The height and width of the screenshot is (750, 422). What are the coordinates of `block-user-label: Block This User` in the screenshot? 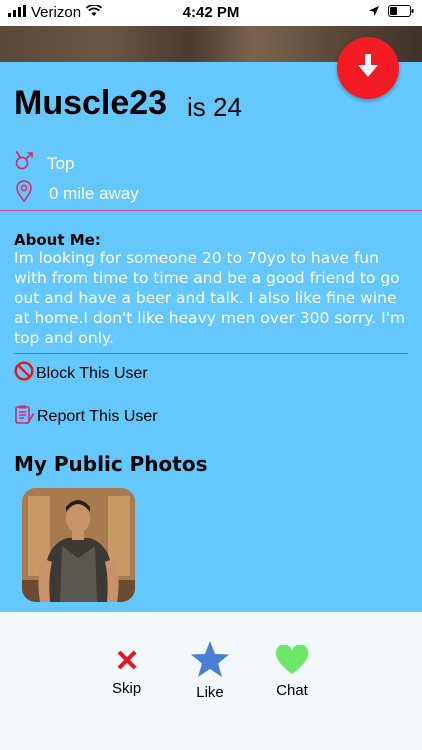 It's located at (92, 373).